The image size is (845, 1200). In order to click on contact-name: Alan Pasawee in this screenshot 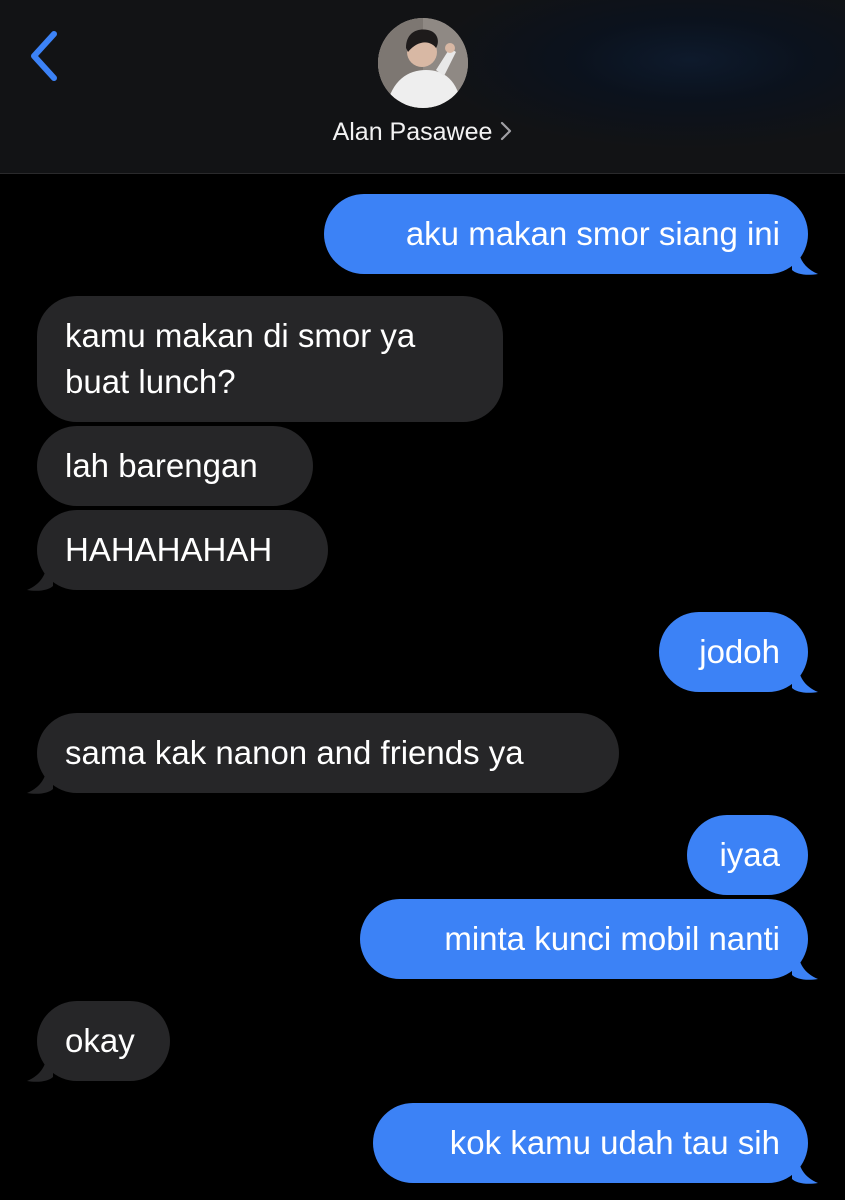, I will do `click(412, 132)`.